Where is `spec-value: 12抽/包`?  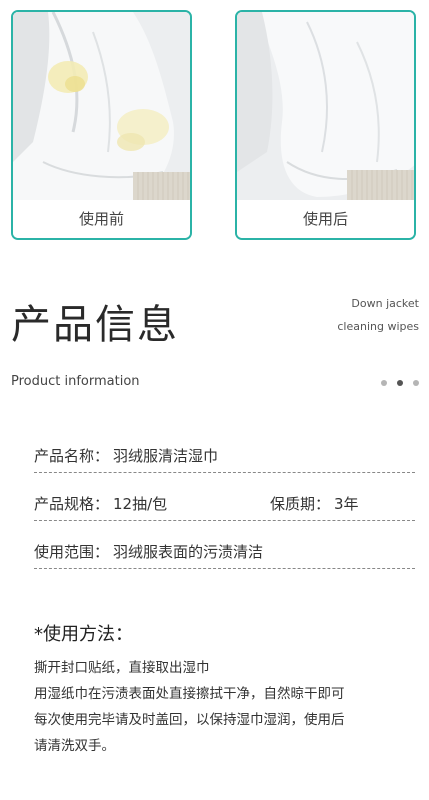 spec-value: 12抽/包 is located at coordinates (140, 504).